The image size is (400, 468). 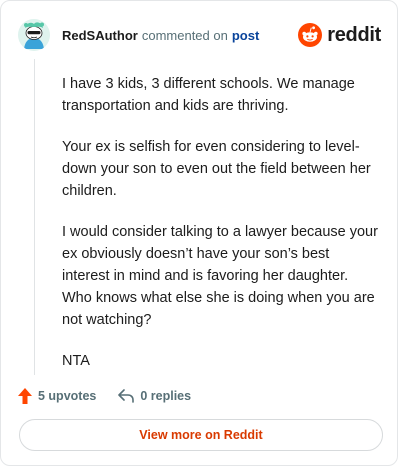 What do you see at coordinates (126, 396) in the screenshot?
I see `reply-arrow-icon` at bounding box center [126, 396].